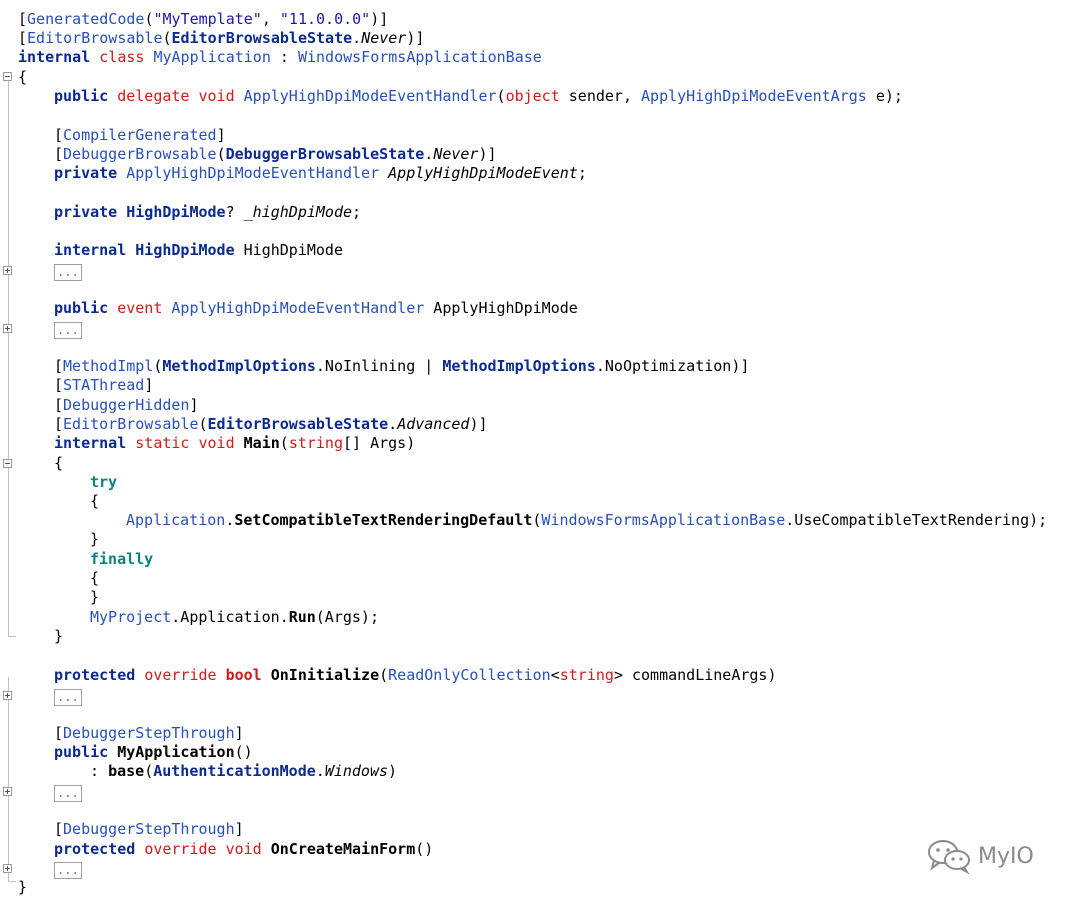  I want to click on code-line: internal HighDpiMode HighDpiMode, so click(198, 250).